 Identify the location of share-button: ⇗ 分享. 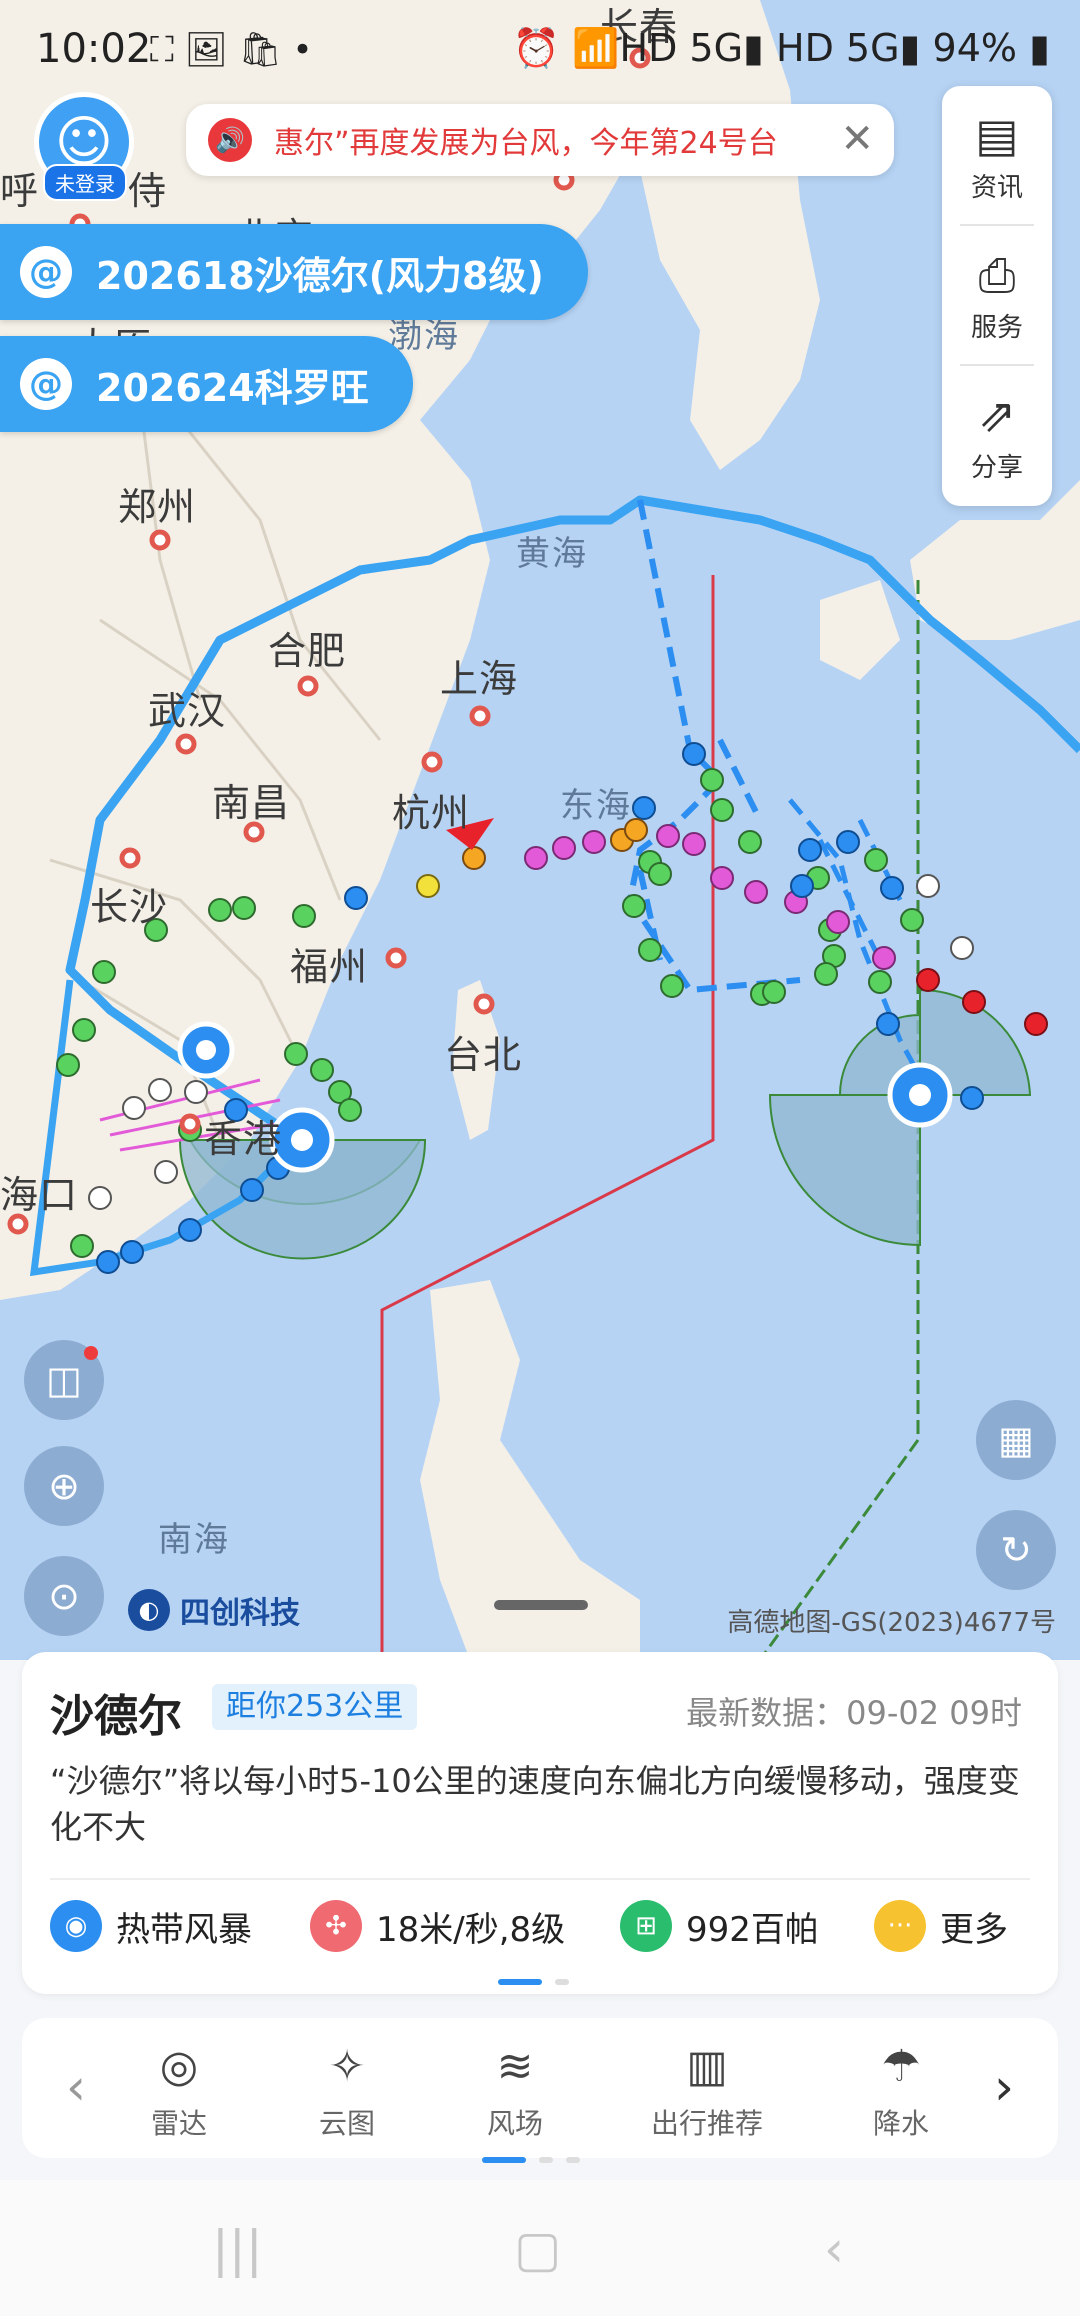
(997, 436).